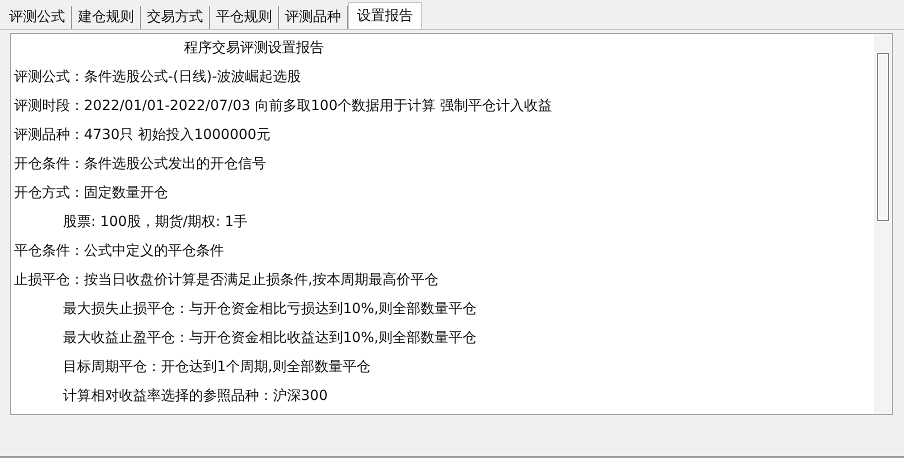  I want to click on tab: 平仓规则, so click(244, 17).